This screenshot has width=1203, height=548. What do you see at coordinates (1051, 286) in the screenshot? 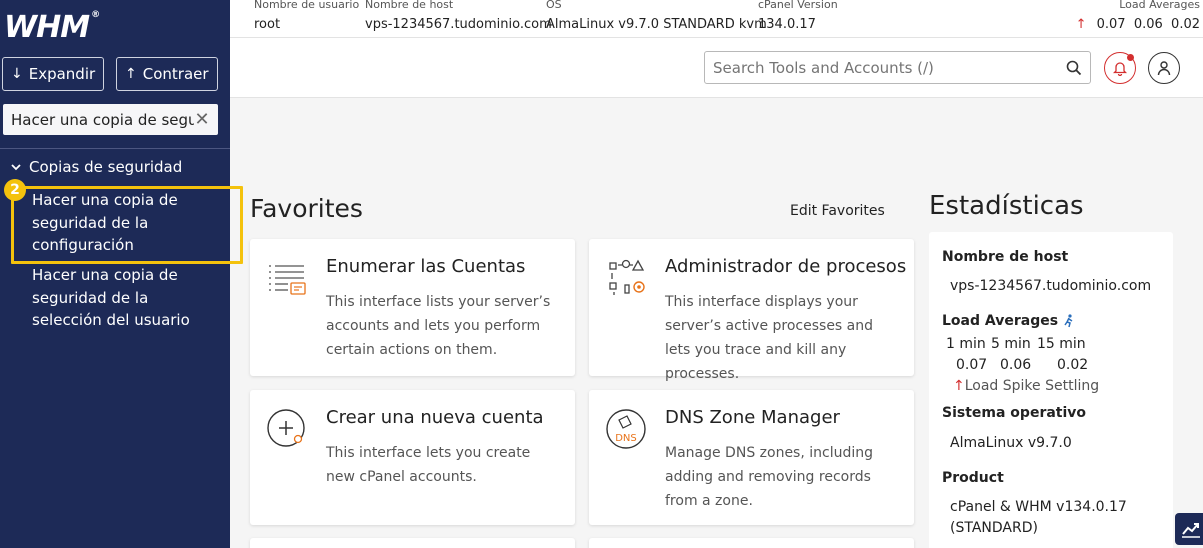
I see `stats-hostname-value: vps-1234567.tudominio.com` at bounding box center [1051, 286].